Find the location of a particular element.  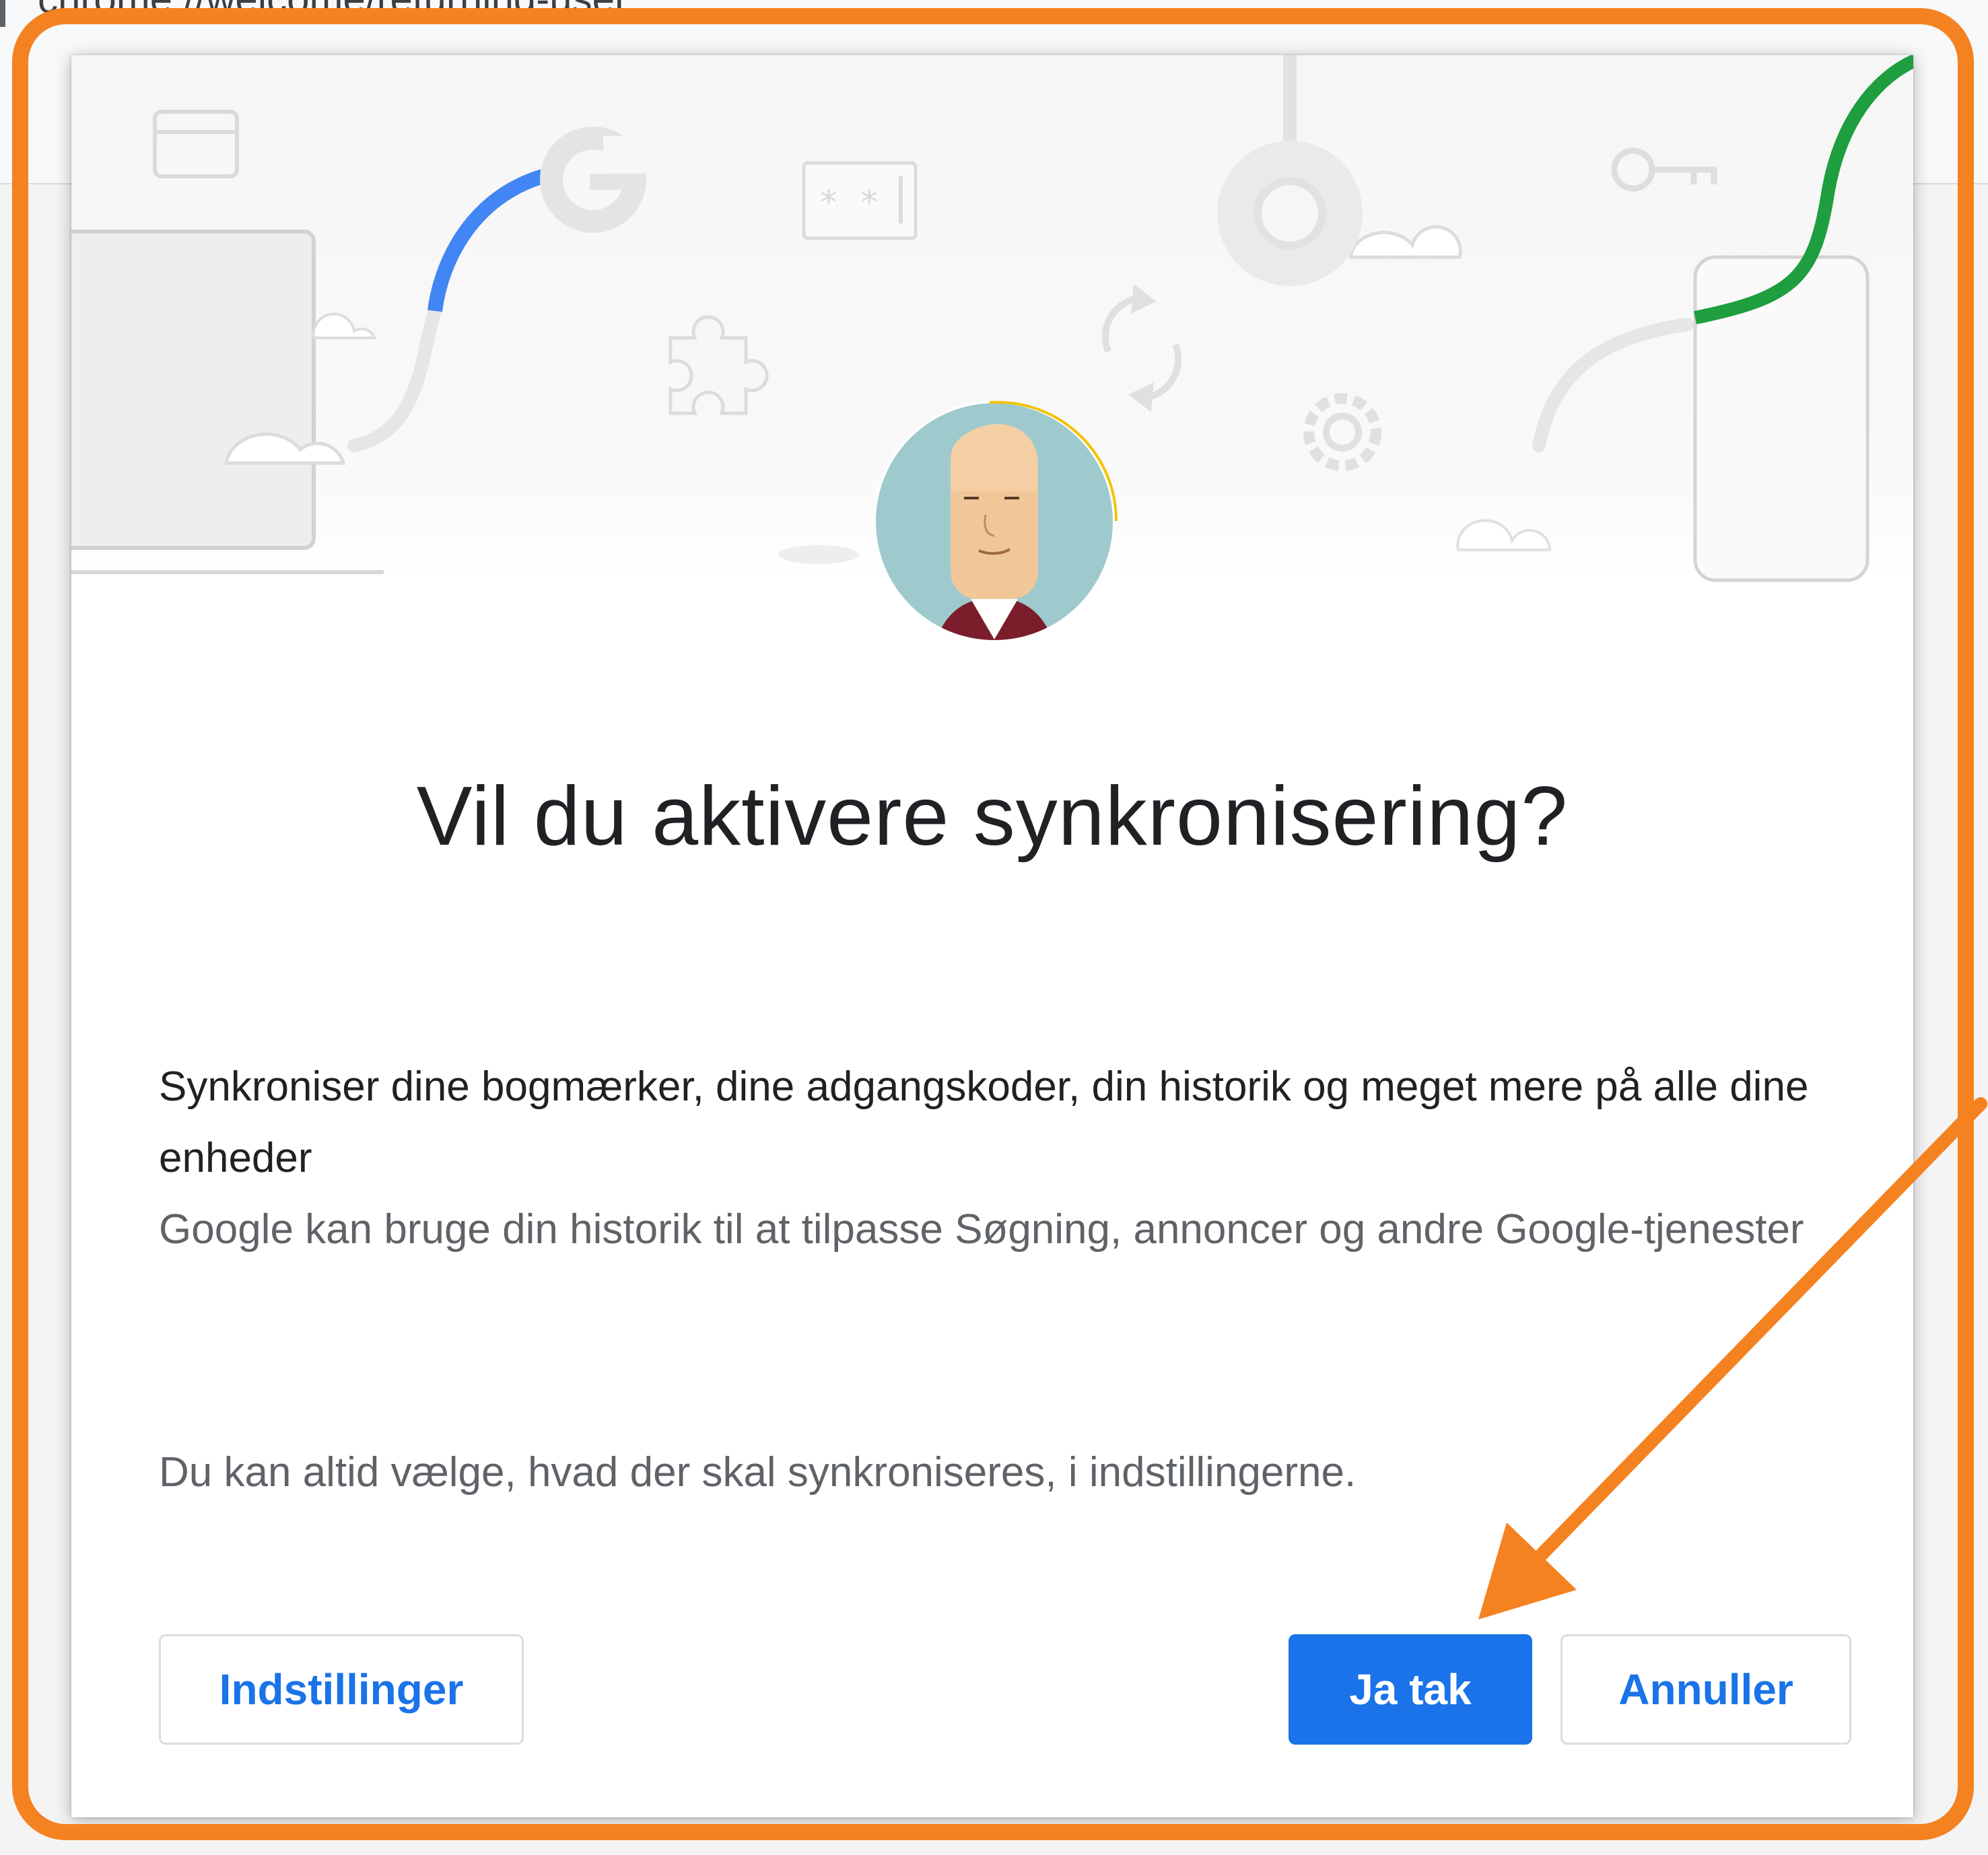

key-icon is located at coordinates (1664, 170).